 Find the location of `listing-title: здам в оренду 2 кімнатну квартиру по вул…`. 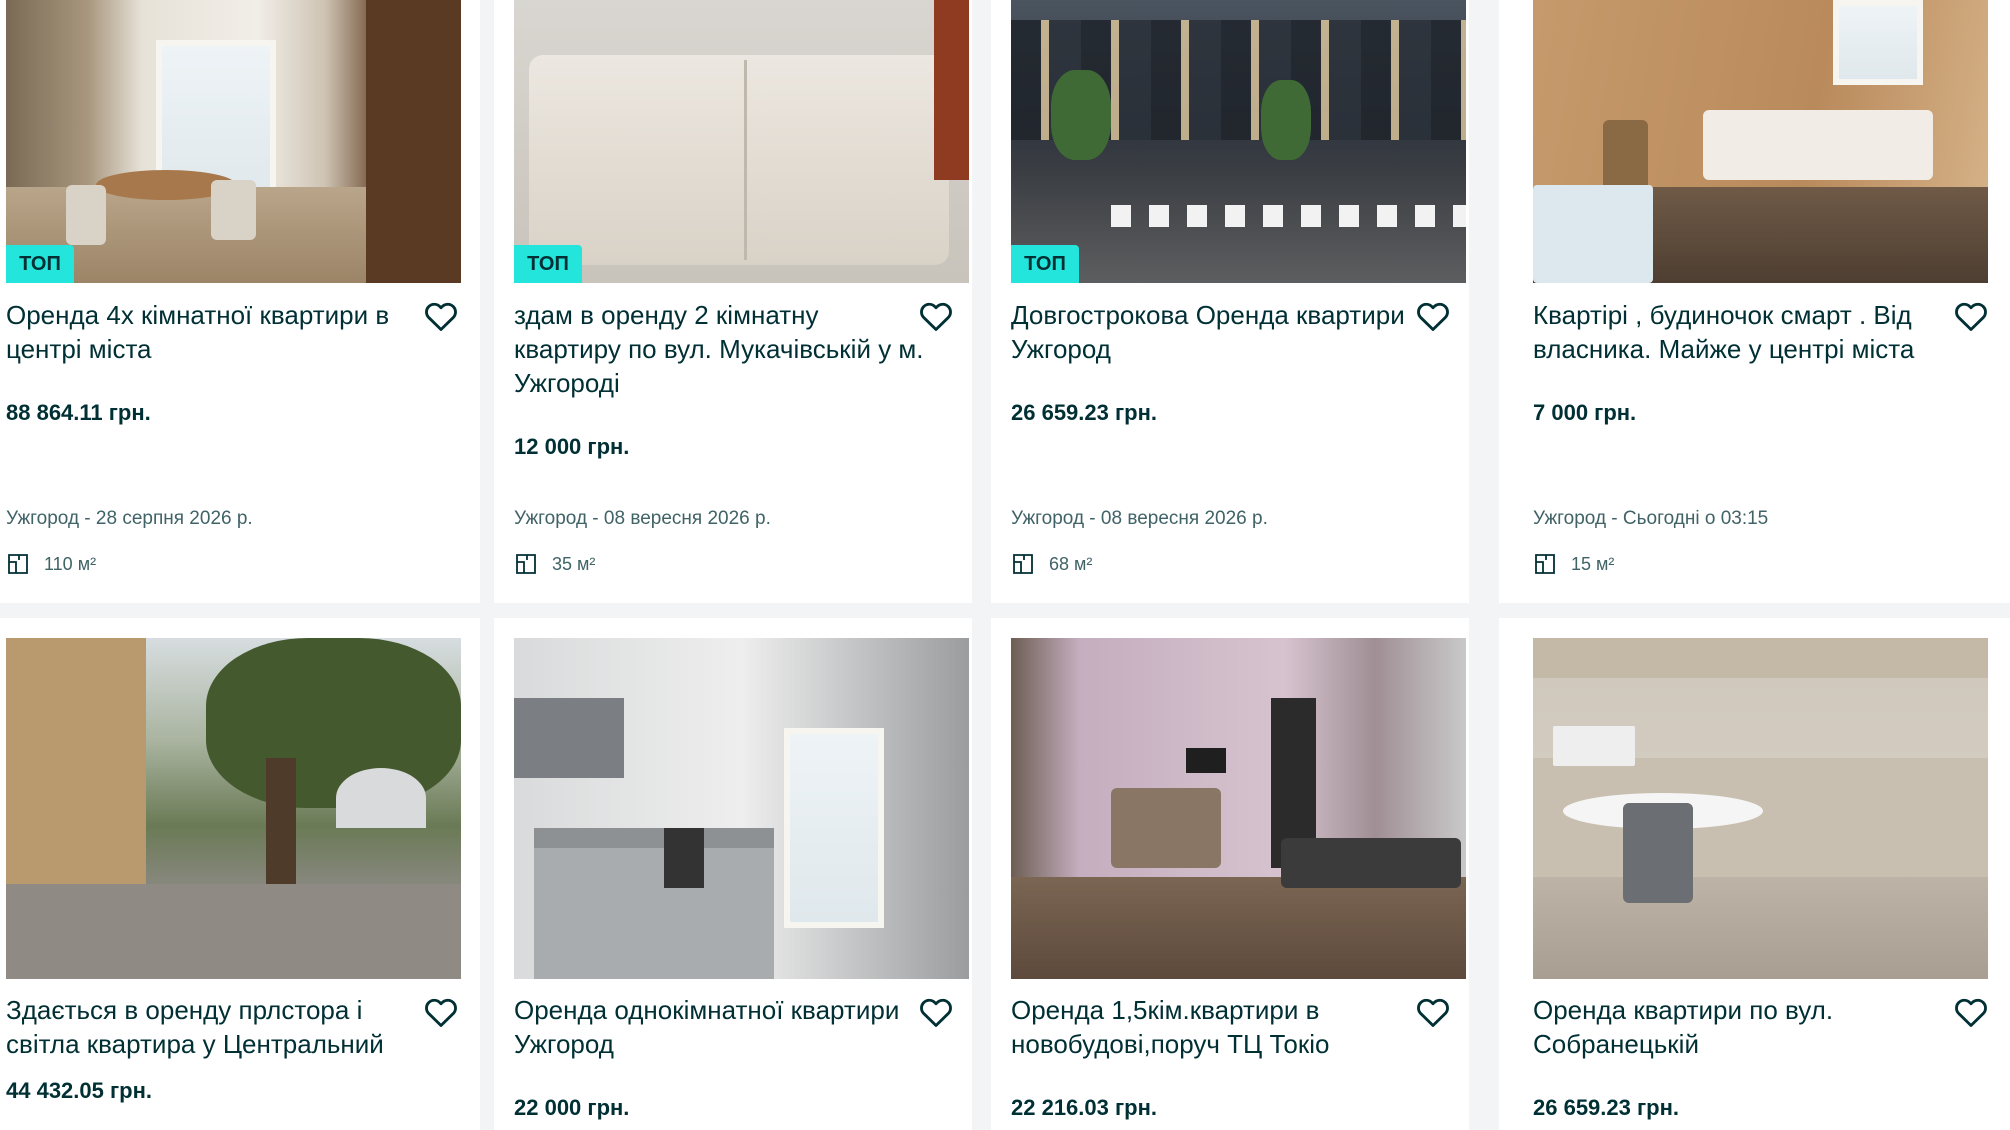

listing-title: здам в оренду 2 кімнатну квартиру по вул… is located at coordinates (719, 349).